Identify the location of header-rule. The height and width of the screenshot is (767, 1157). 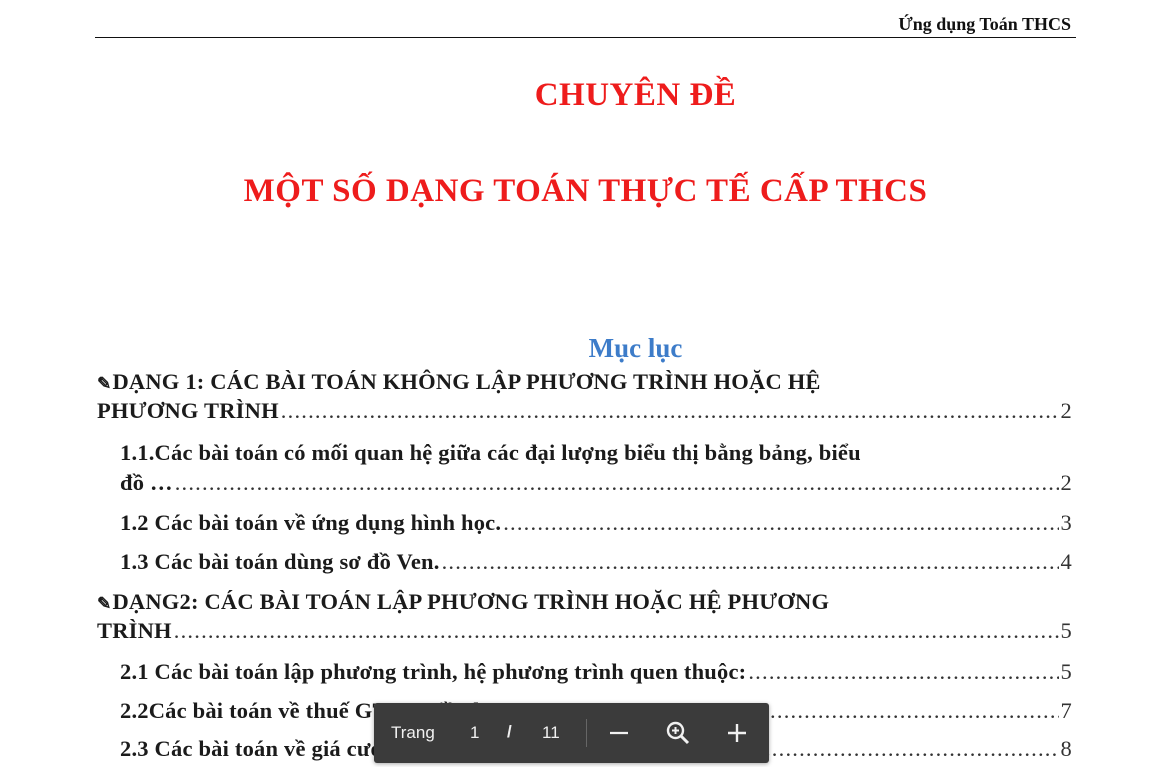
(585, 37).